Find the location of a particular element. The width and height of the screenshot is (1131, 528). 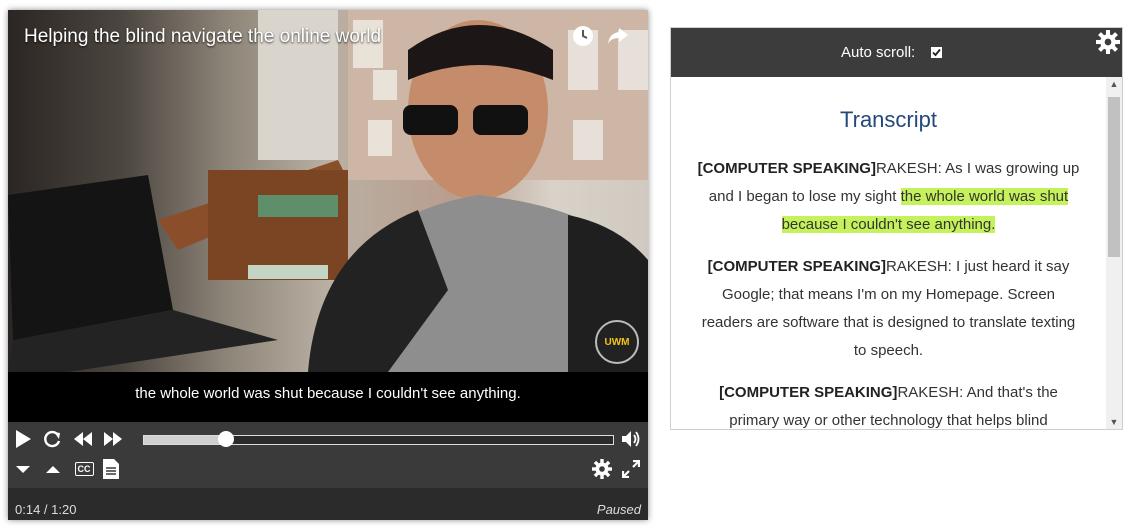

fullscreen-icon is located at coordinates (631, 469).